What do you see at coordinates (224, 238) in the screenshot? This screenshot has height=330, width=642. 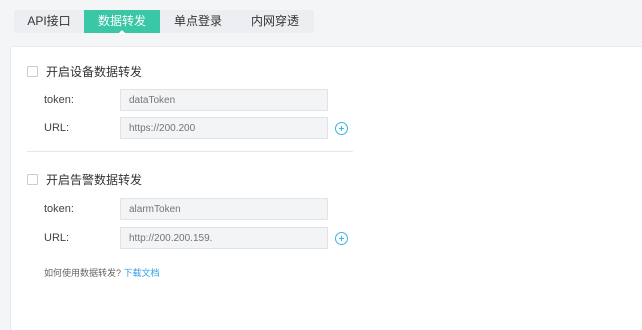 I see `alarm-url-input` at bounding box center [224, 238].